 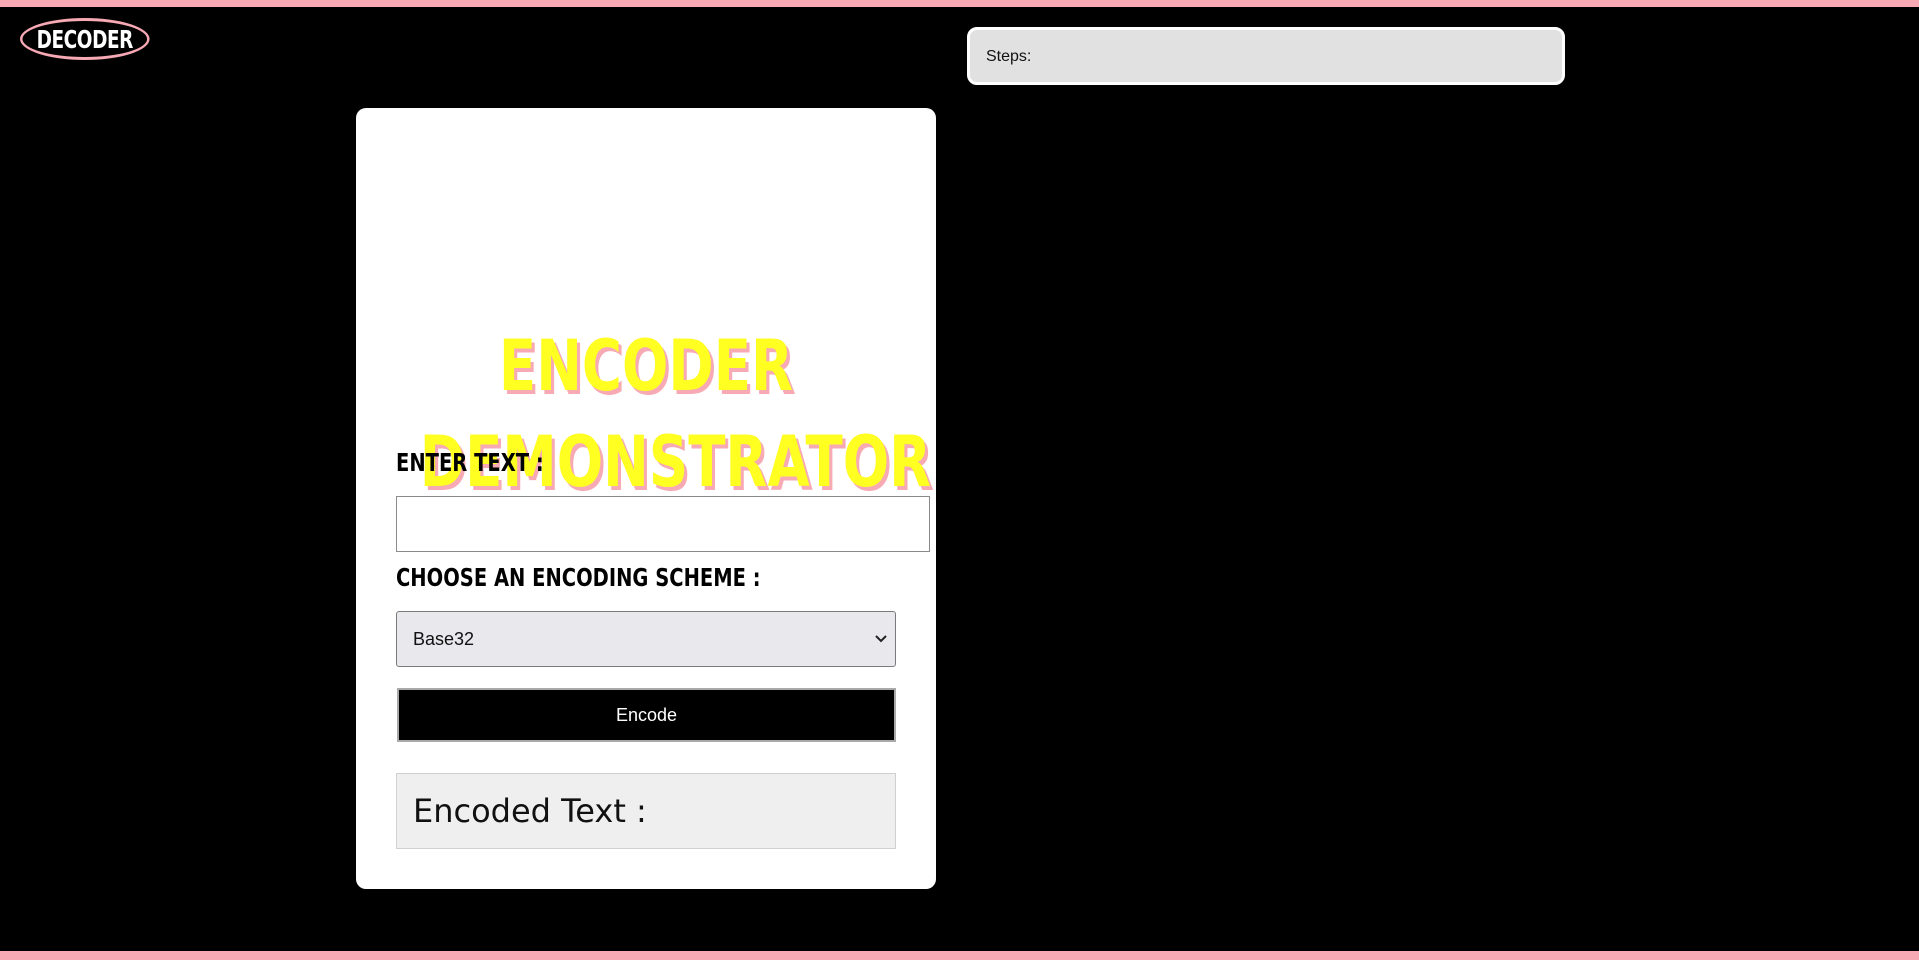 I want to click on choose-scheme-label: CHOOSE AN ENCODING SCHEME :, so click(x=578, y=577).